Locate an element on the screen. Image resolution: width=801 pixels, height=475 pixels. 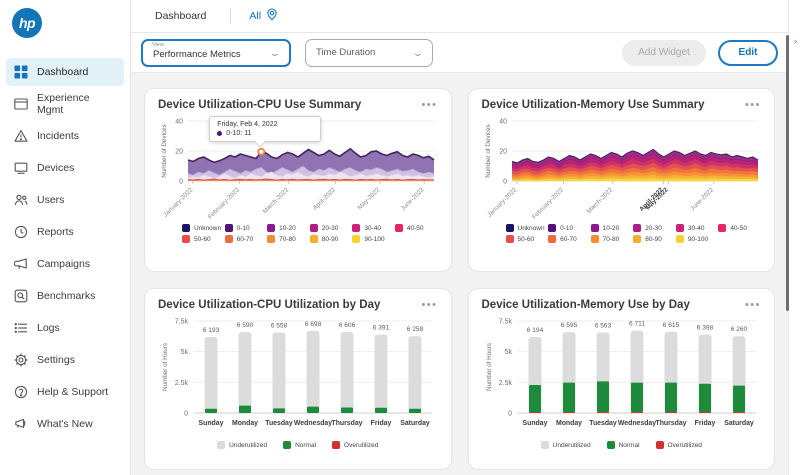
axis-label: 6 260 is located at coordinates (738, 329).